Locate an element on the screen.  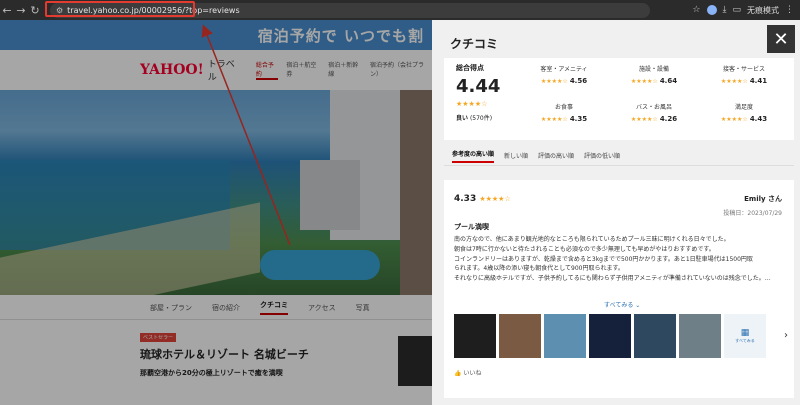
category-value: 4.35 is located at coordinates (578, 119).